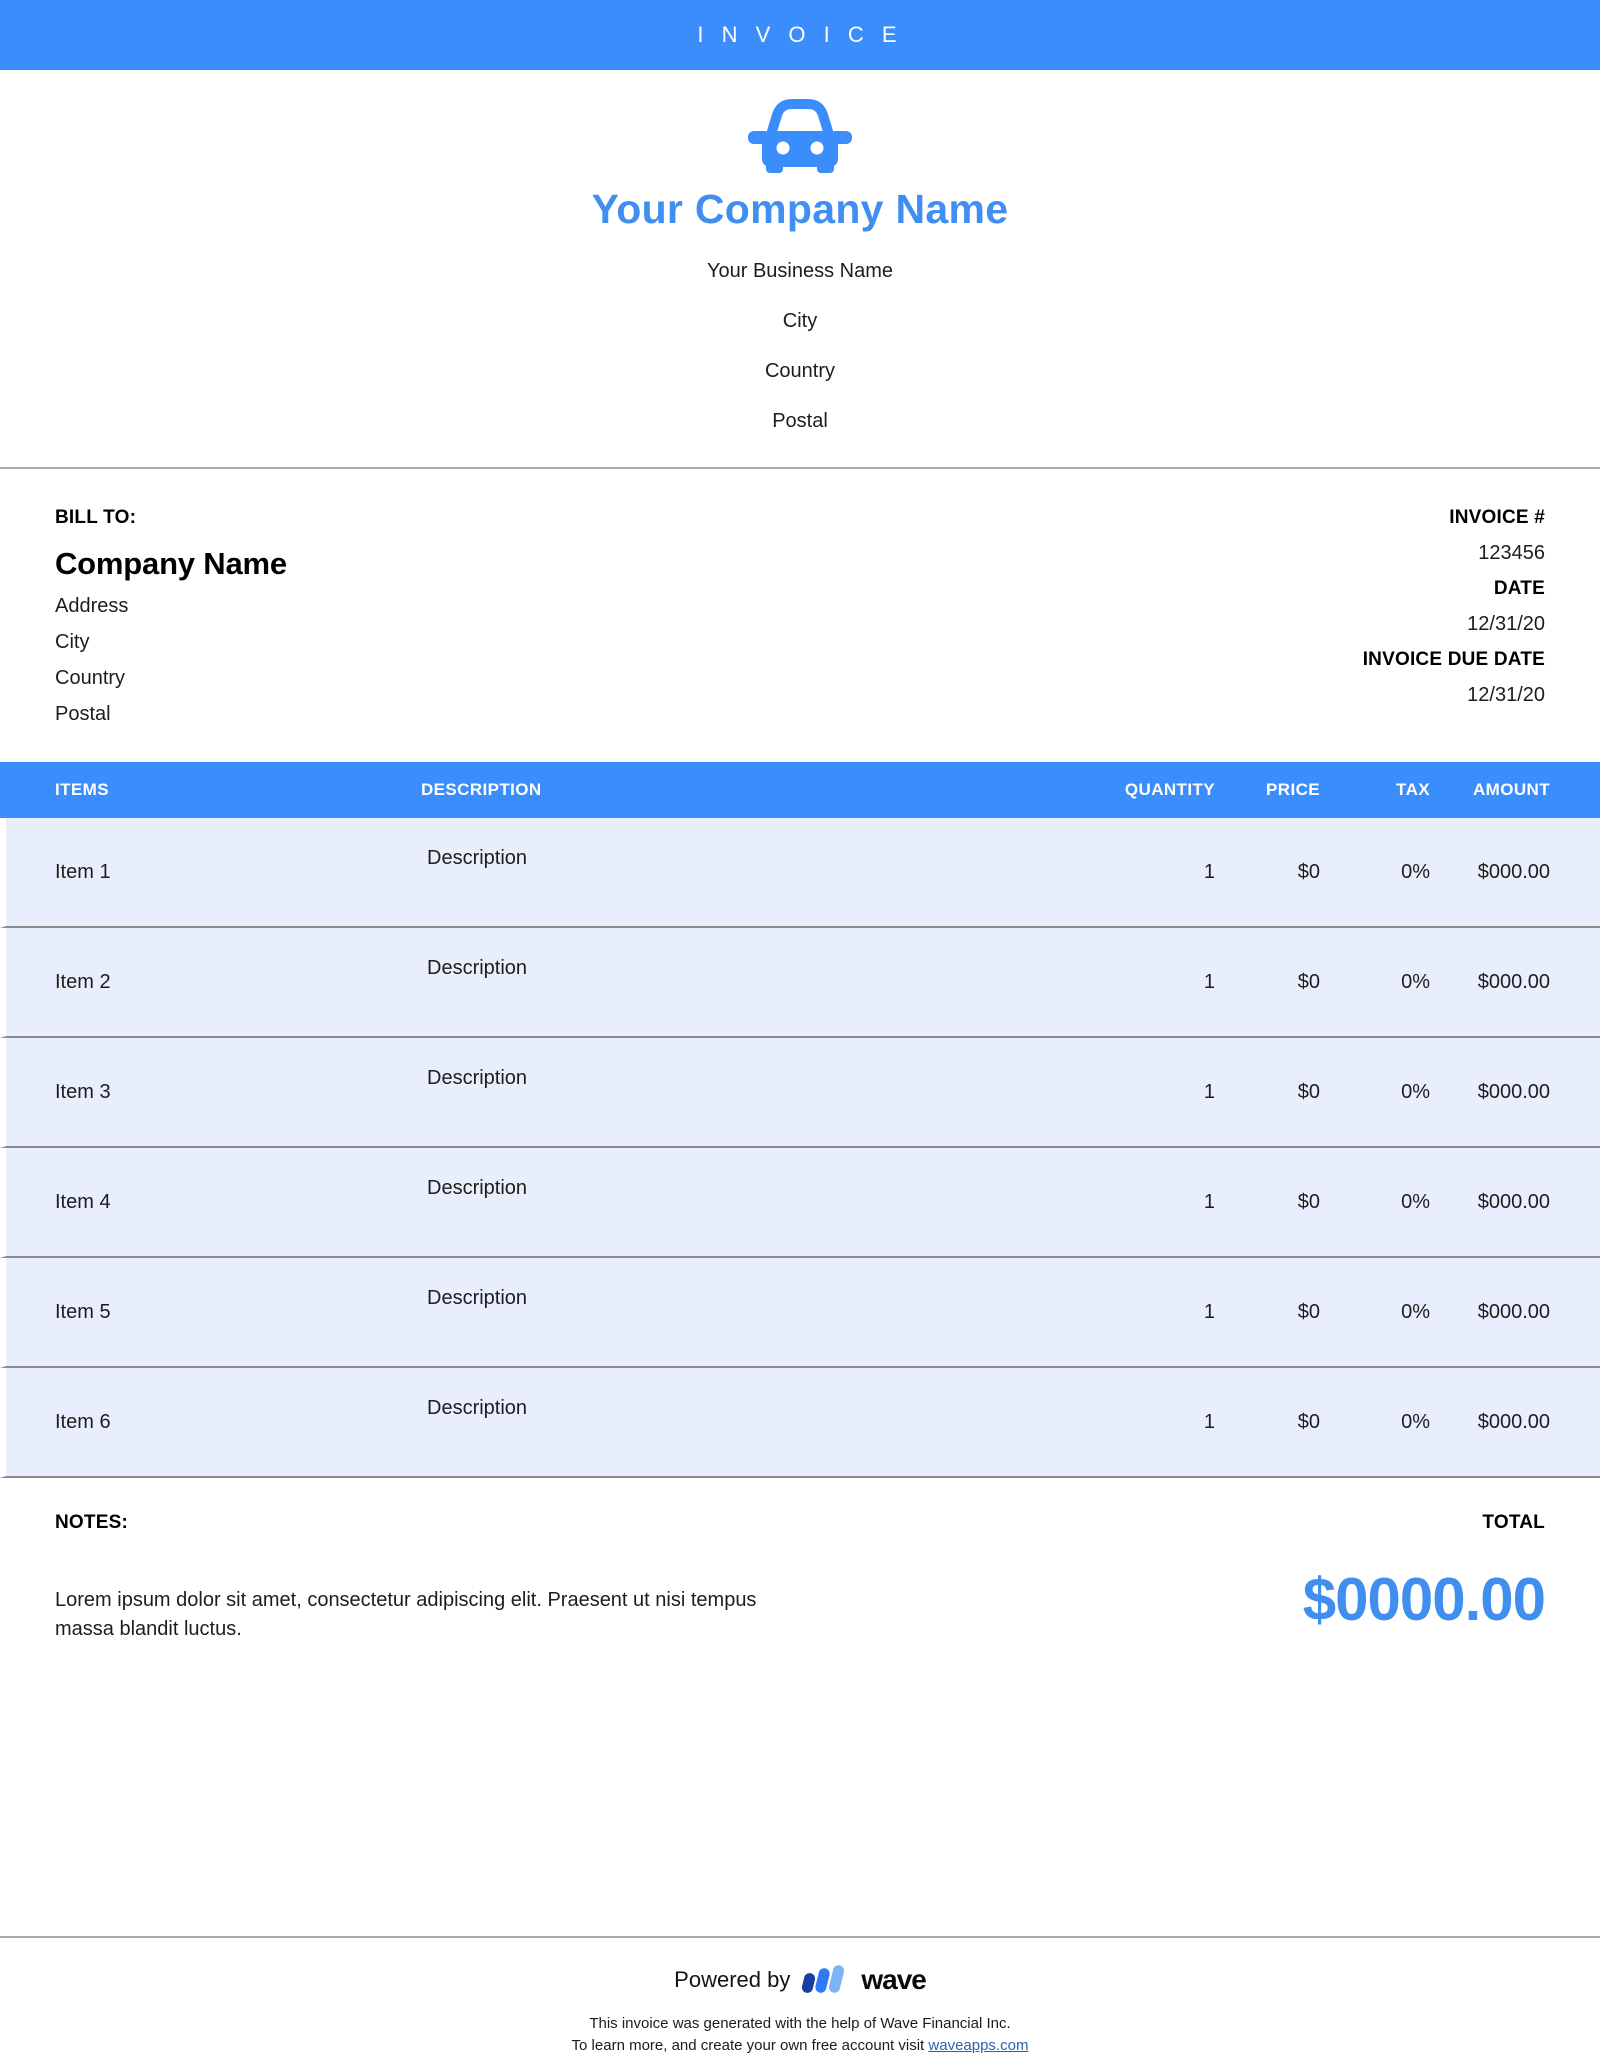 The width and height of the screenshot is (1600, 2070). I want to click on waveapps-link: waveapps.com, so click(978, 2045).